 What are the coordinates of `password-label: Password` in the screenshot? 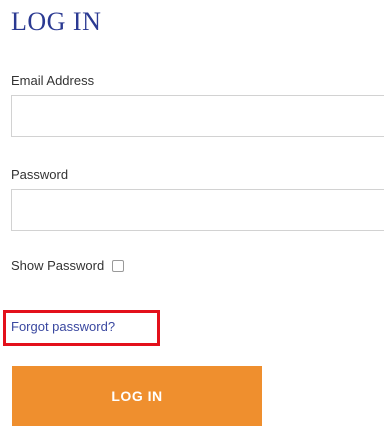 It's located at (40, 174).